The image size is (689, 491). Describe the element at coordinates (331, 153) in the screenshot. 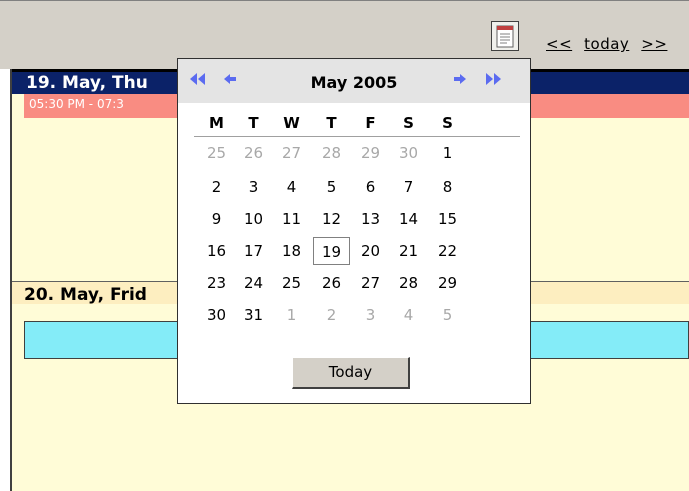

I see `day-cell-outside-month: 28` at that location.